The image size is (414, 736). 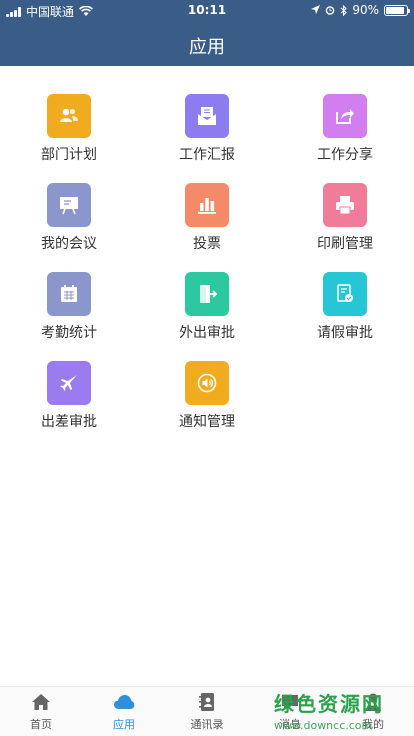 I want to click on app-label: 工作分享, so click(x=345, y=155).